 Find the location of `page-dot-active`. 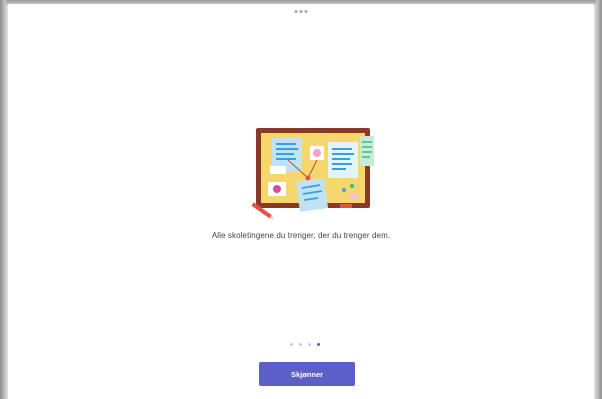

page-dot-active is located at coordinates (318, 344).